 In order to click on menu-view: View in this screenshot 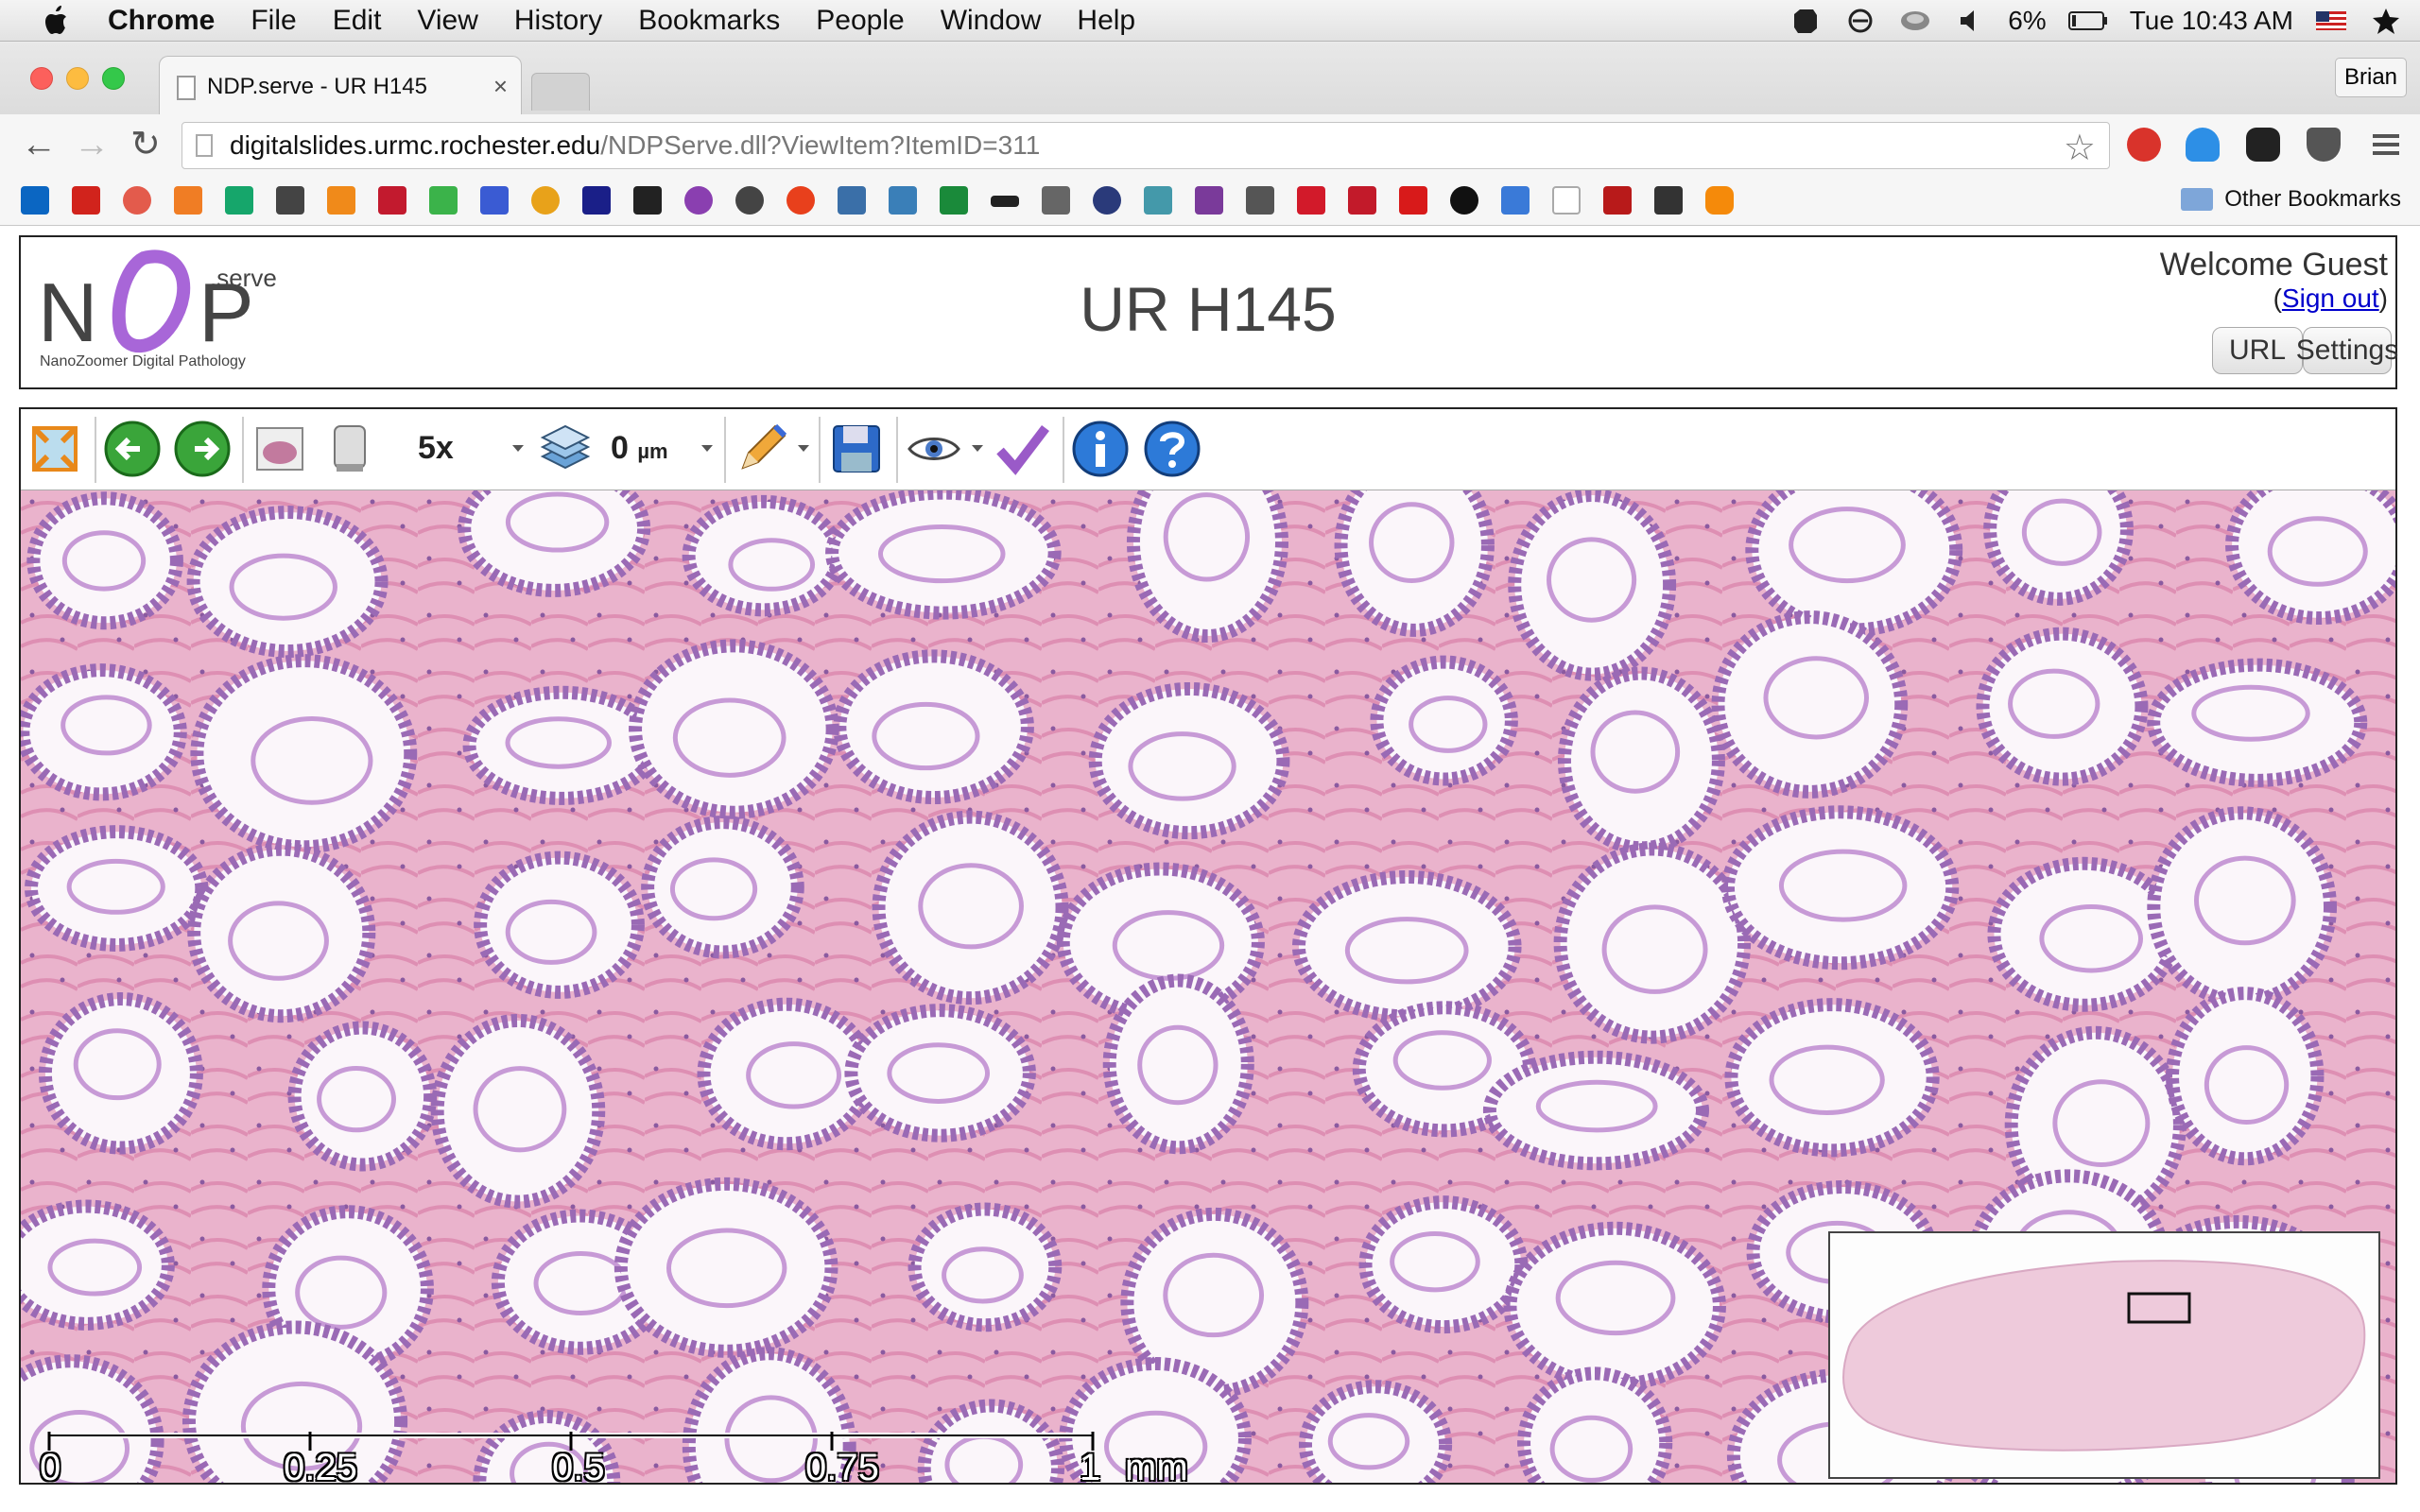, I will do `click(447, 21)`.